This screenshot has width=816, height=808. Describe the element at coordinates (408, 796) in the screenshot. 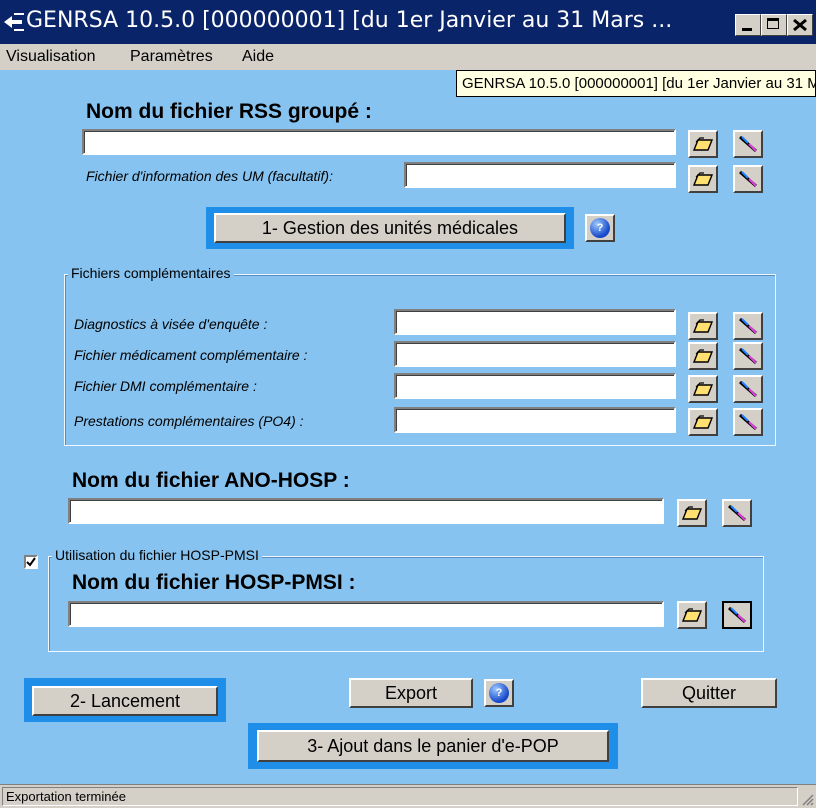

I see `status-bar: Exportation terminée` at that location.